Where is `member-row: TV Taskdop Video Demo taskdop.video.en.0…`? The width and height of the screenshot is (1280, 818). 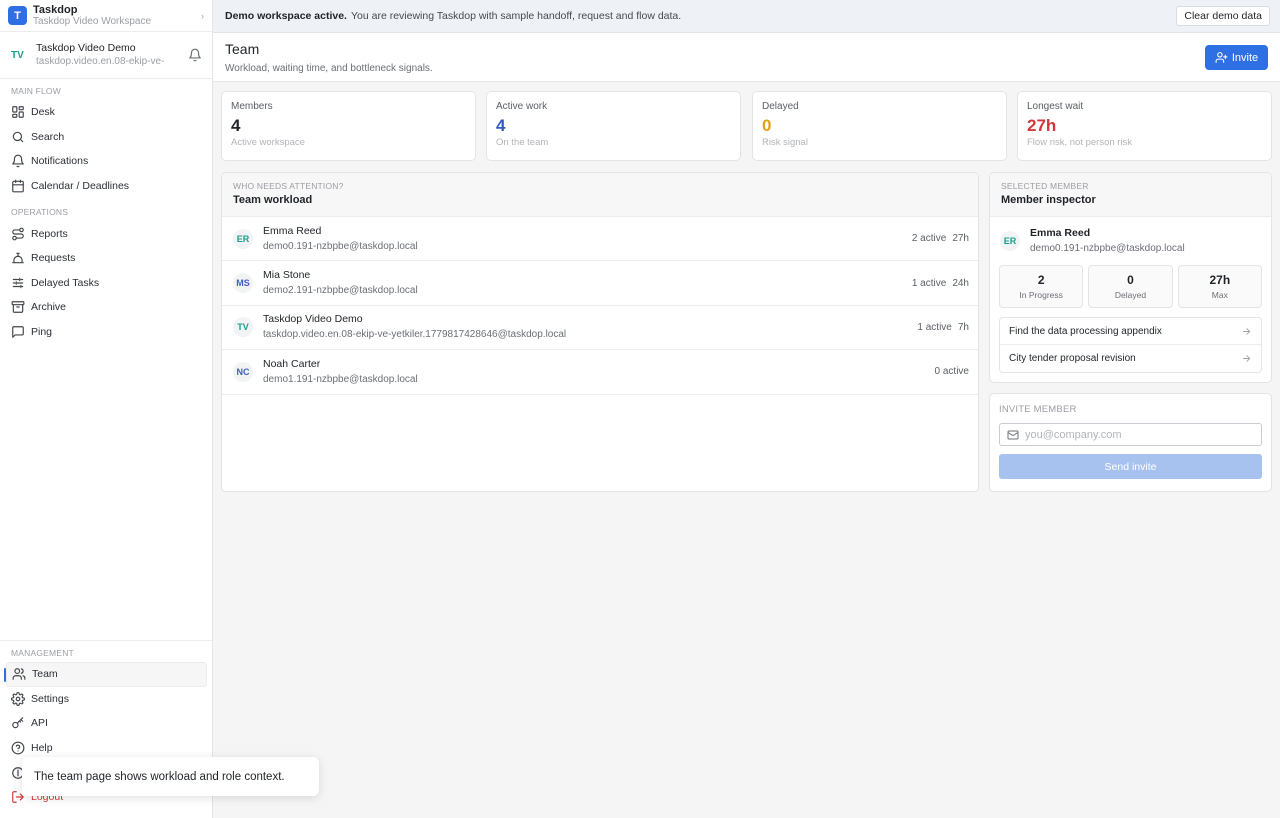
member-row: TV Taskdop Video Demo taskdop.video.en.0… is located at coordinates (600, 328).